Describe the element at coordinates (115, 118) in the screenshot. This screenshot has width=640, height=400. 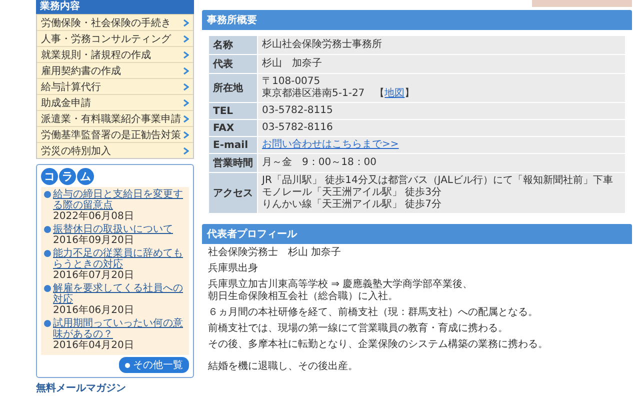
I see `menu-item: 派遣業・有料職業紹介事業申請` at that location.